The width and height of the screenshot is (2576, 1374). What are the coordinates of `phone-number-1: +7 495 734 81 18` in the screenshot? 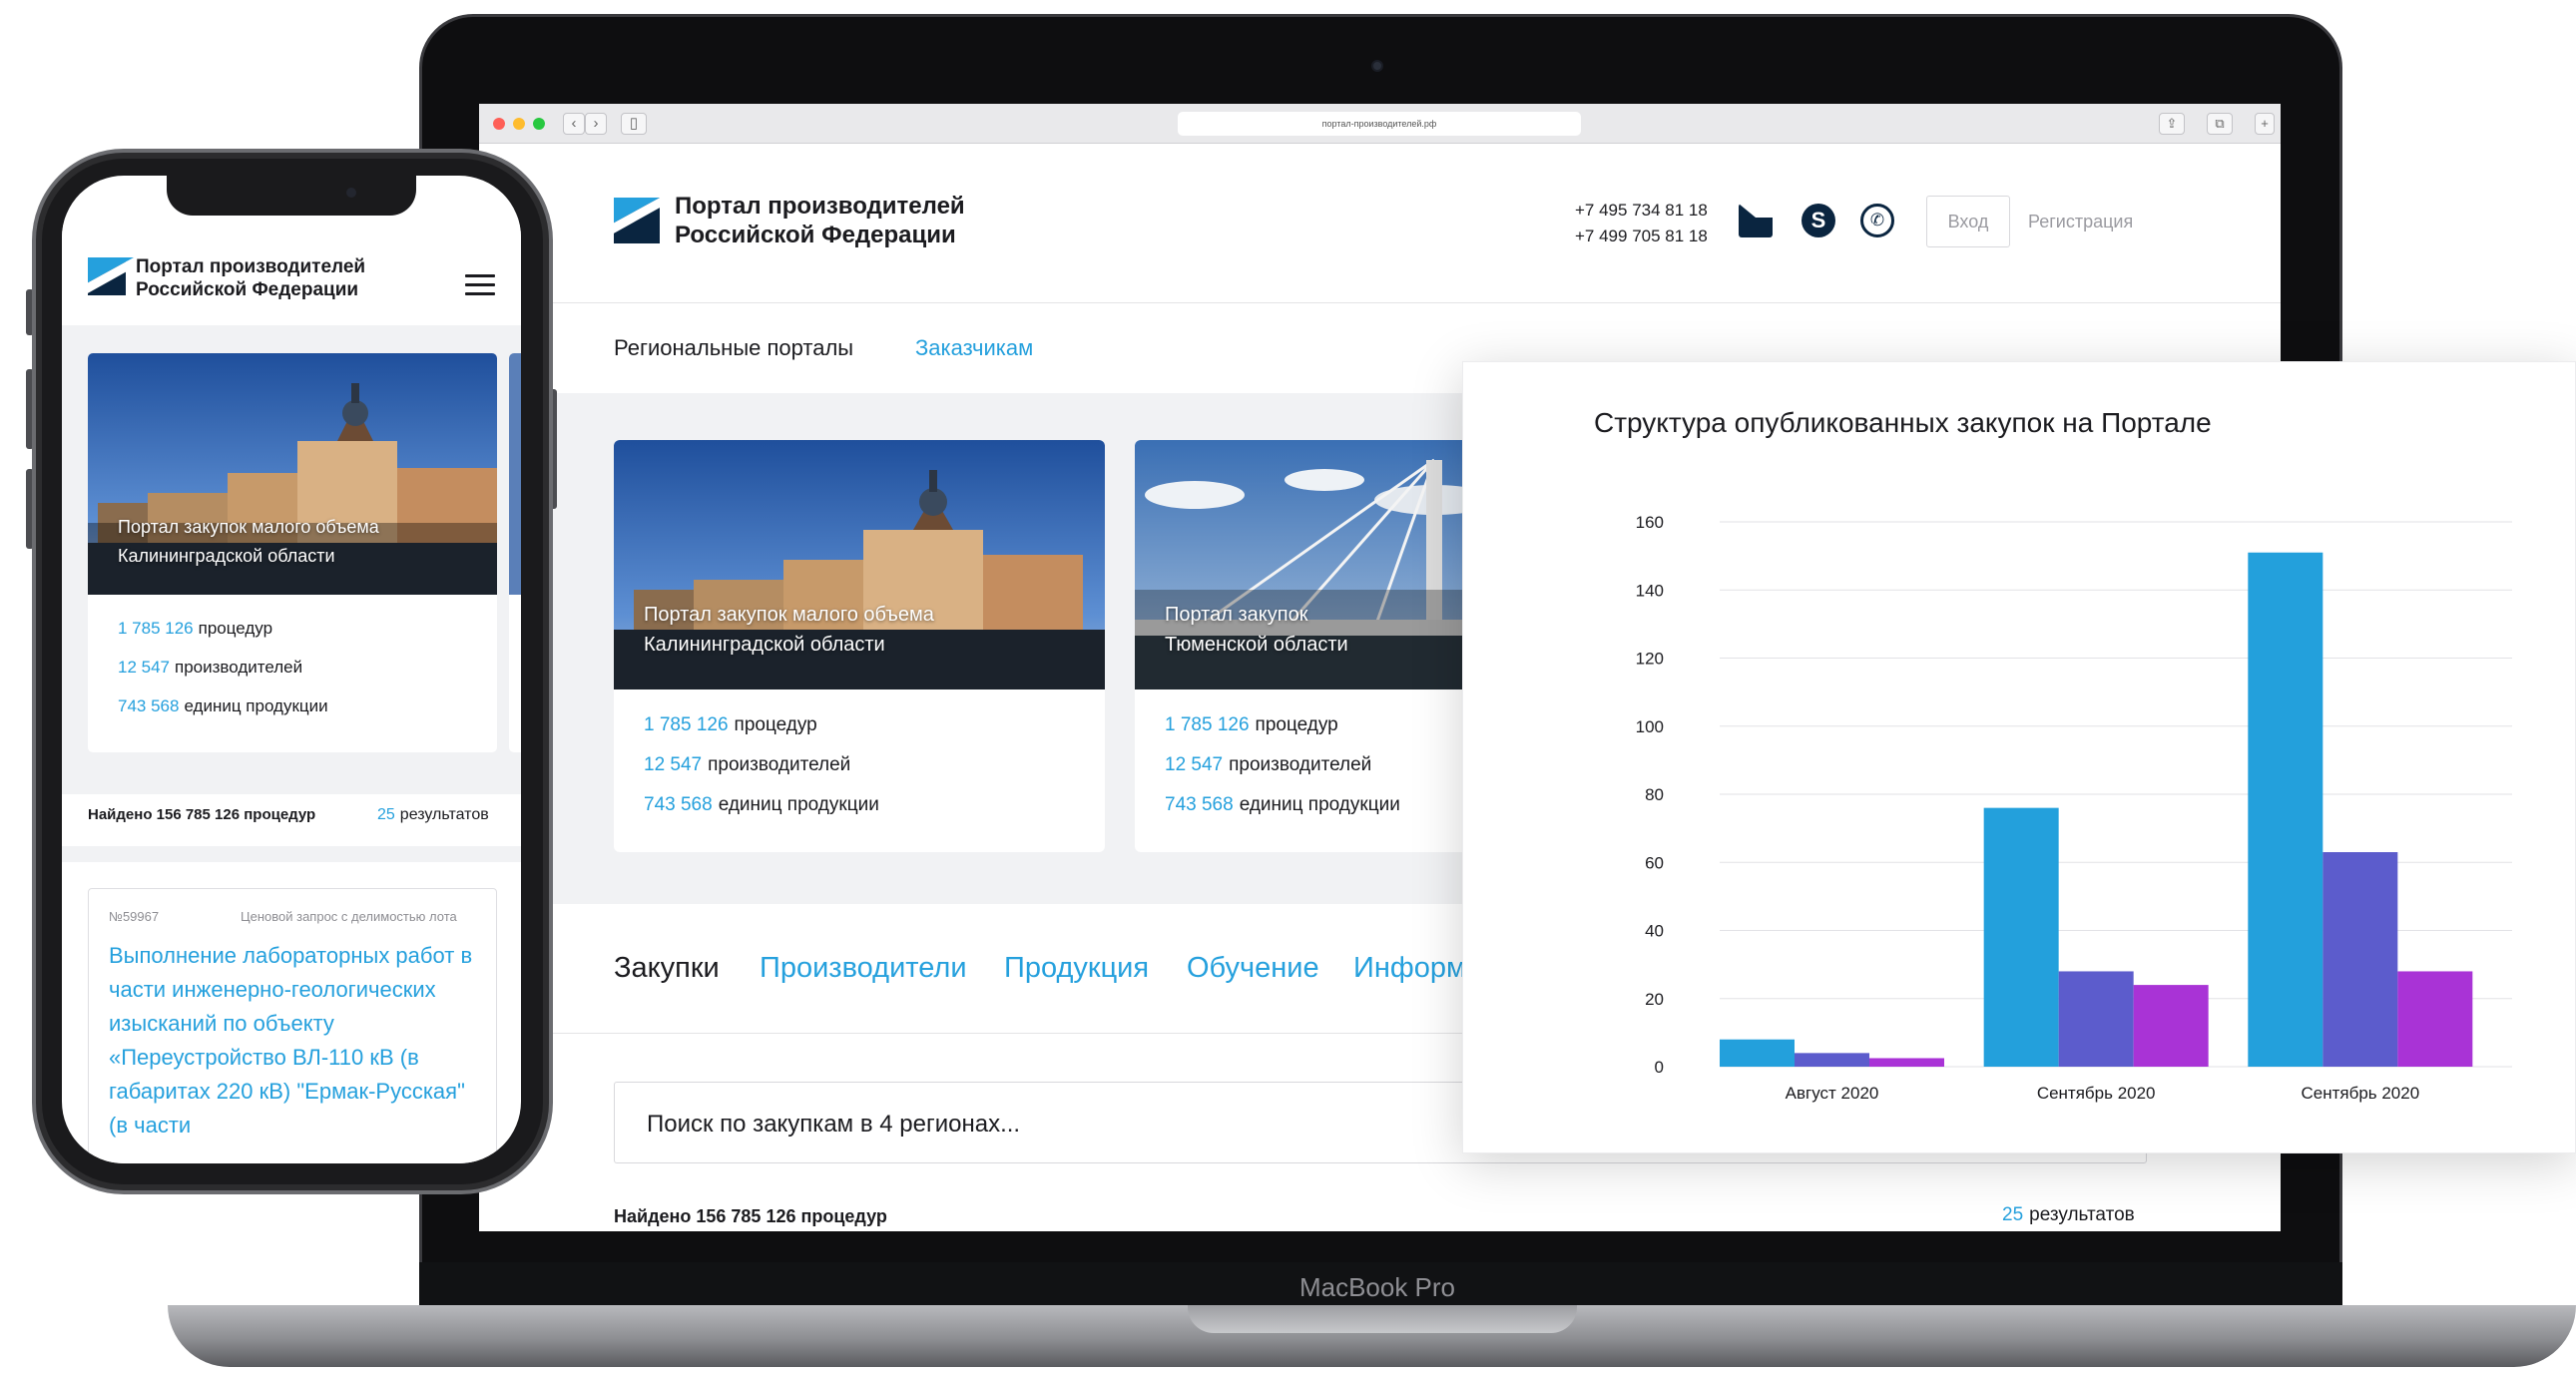 It's located at (1642, 211).